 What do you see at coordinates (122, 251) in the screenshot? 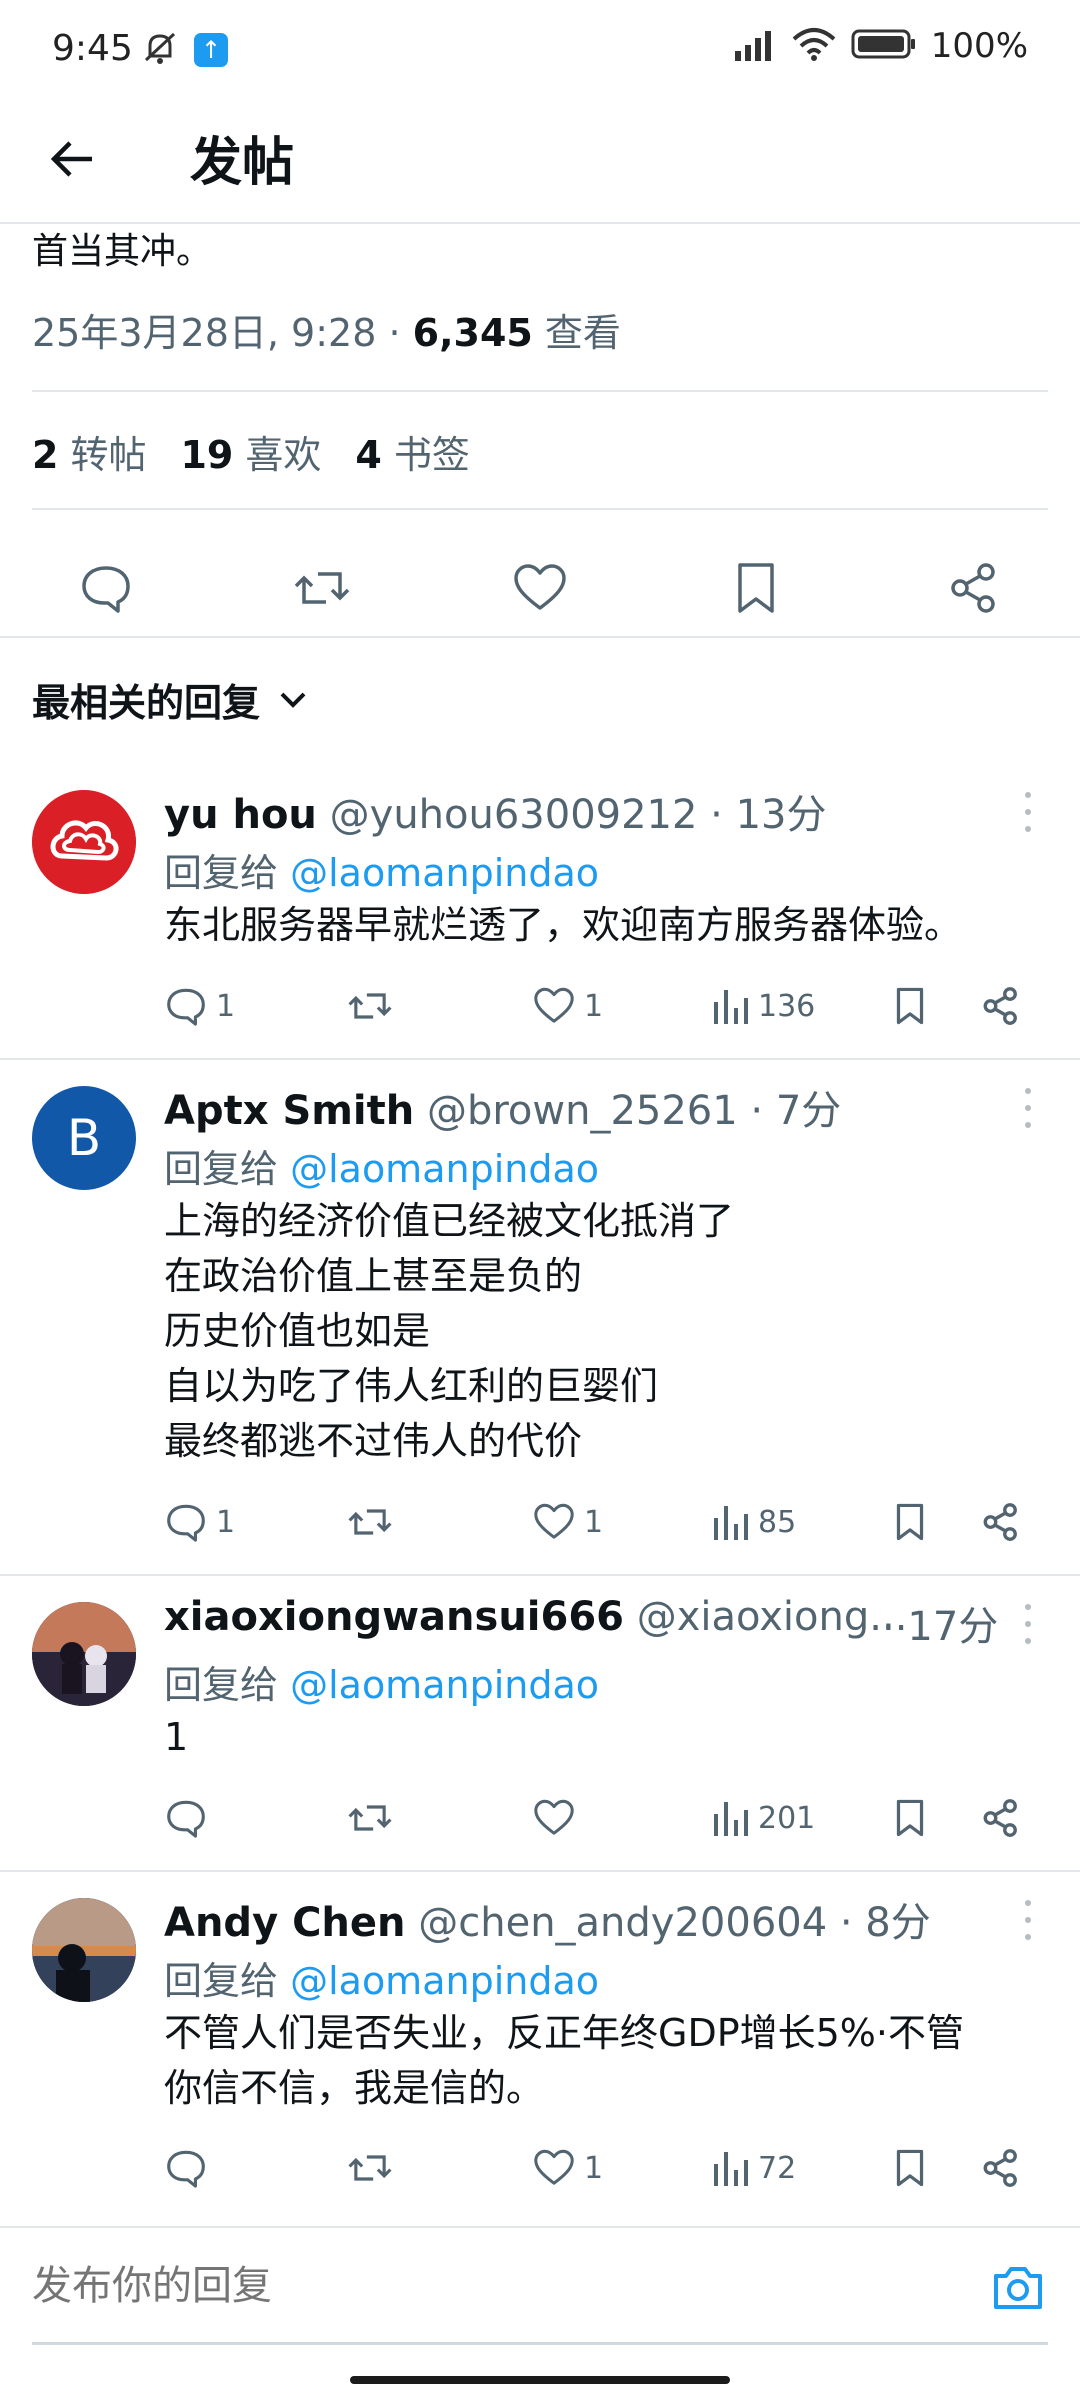
I see `post-text: 首当其冲。` at bounding box center [122, 251].